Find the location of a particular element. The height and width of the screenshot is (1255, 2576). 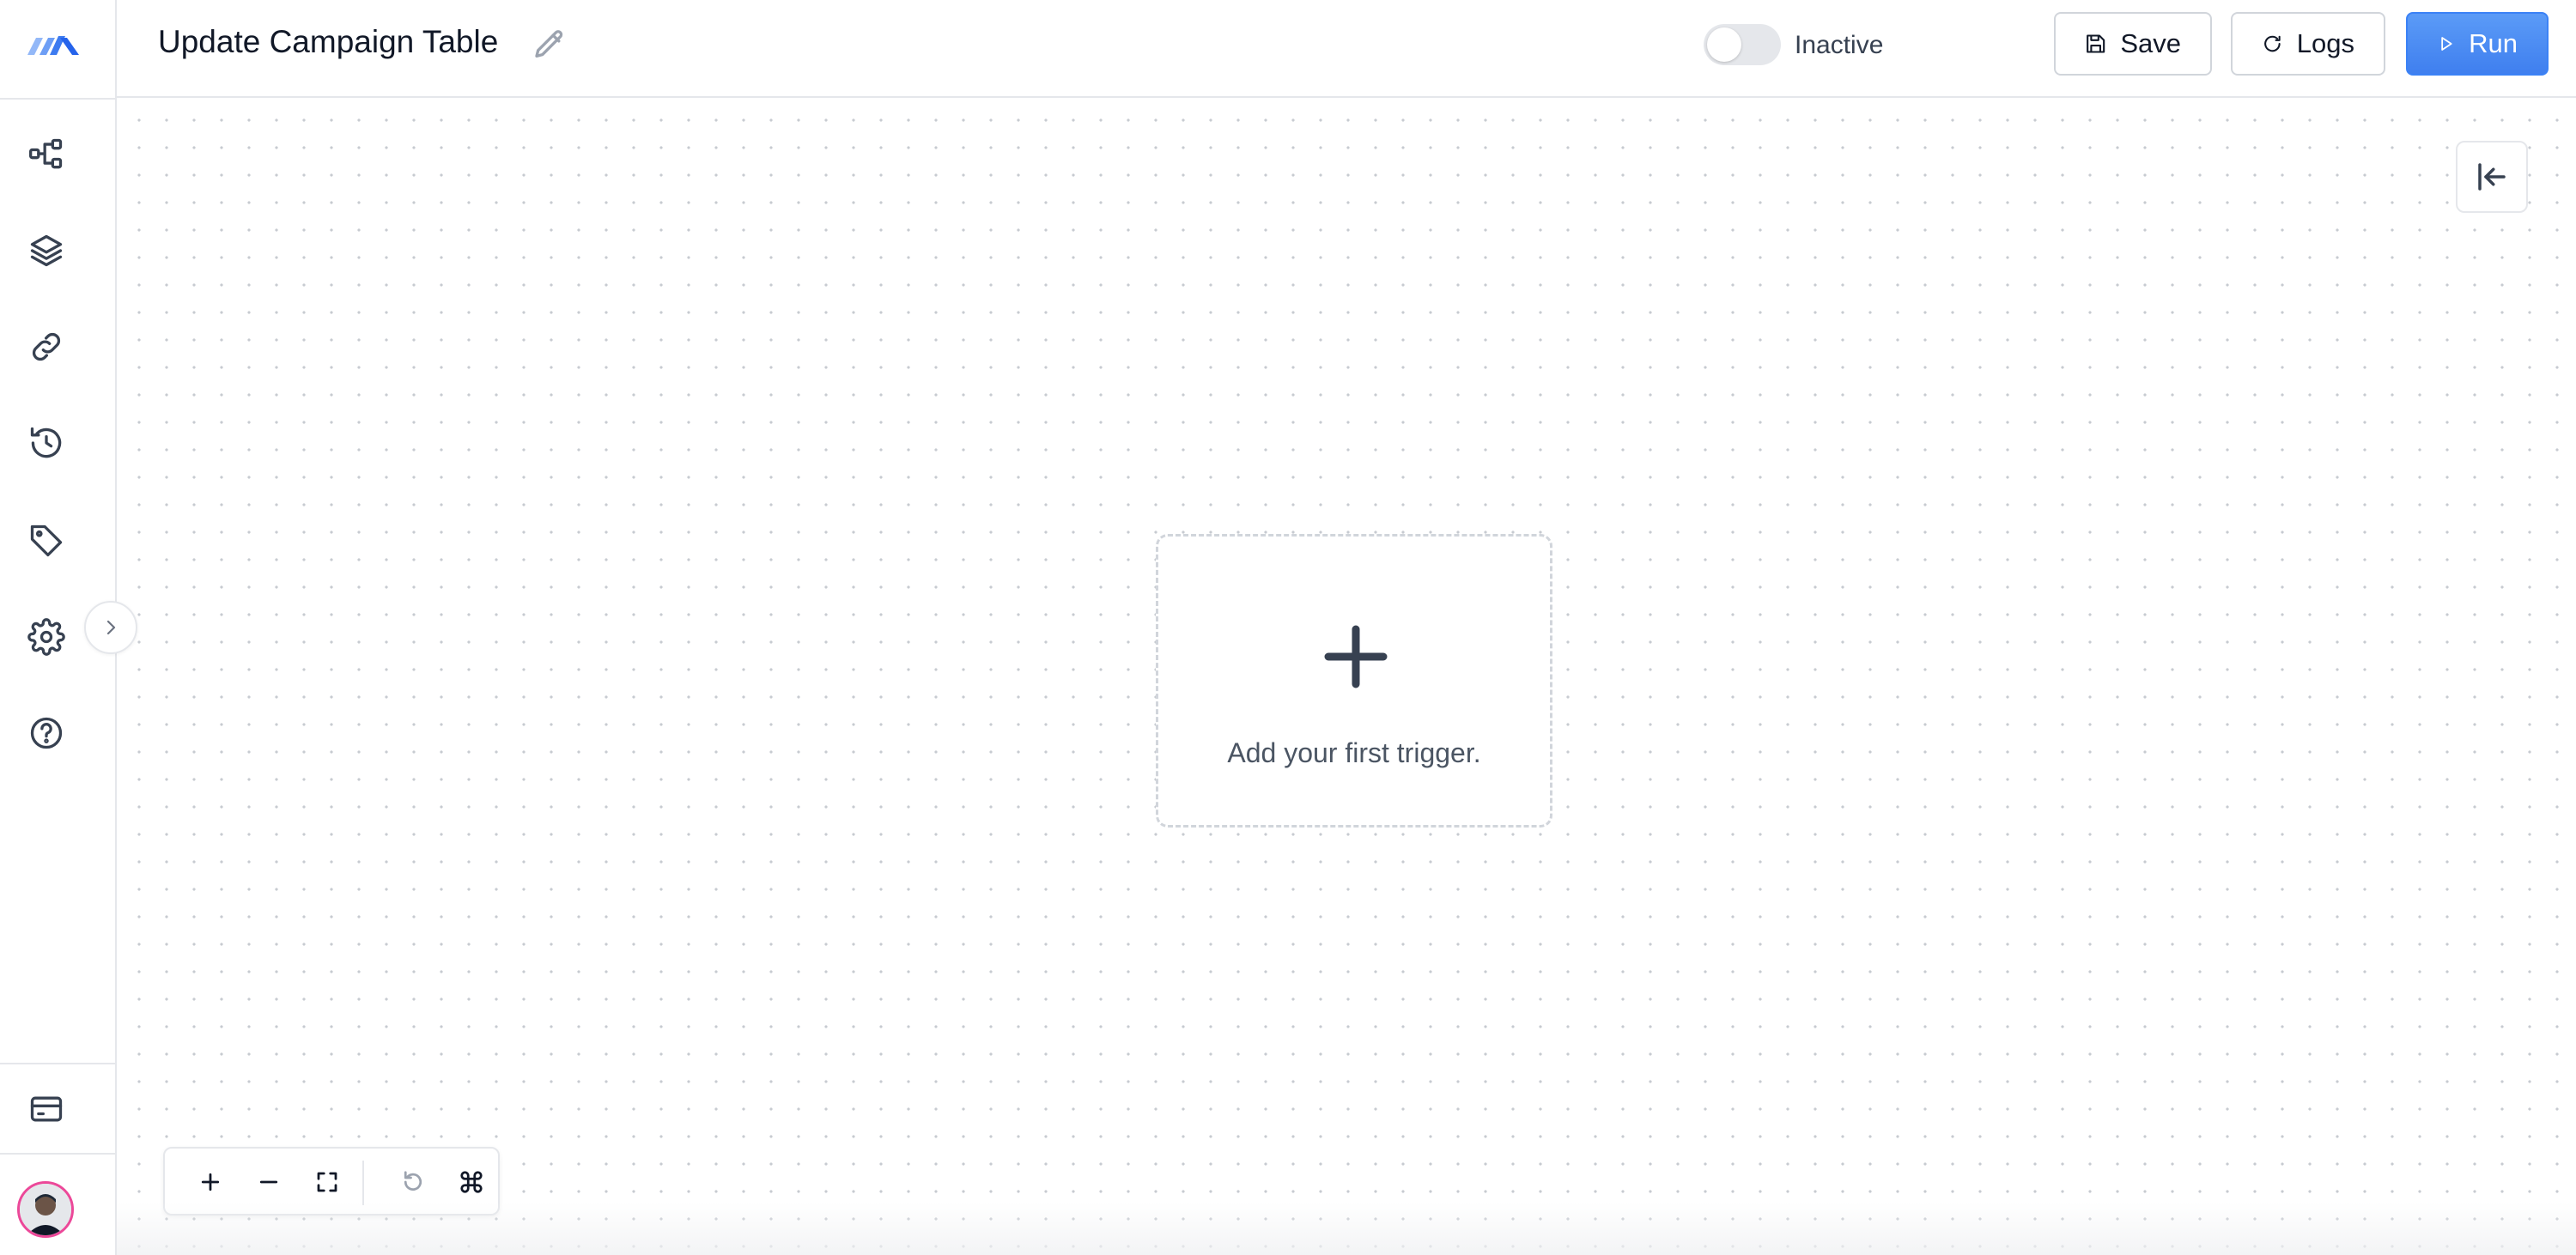

chevron-right-icon is located at coordinates (111, 627).